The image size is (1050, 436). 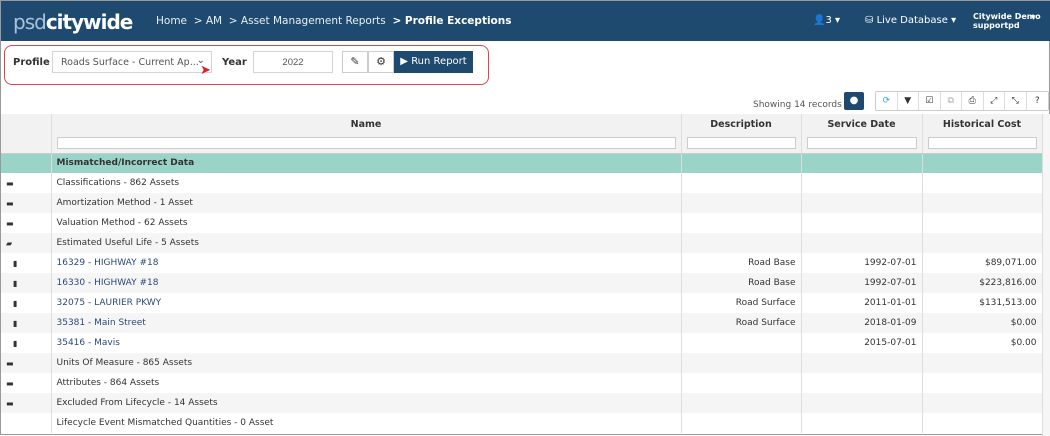 I want to click on service-date-filter, so click(x=861, y=142).